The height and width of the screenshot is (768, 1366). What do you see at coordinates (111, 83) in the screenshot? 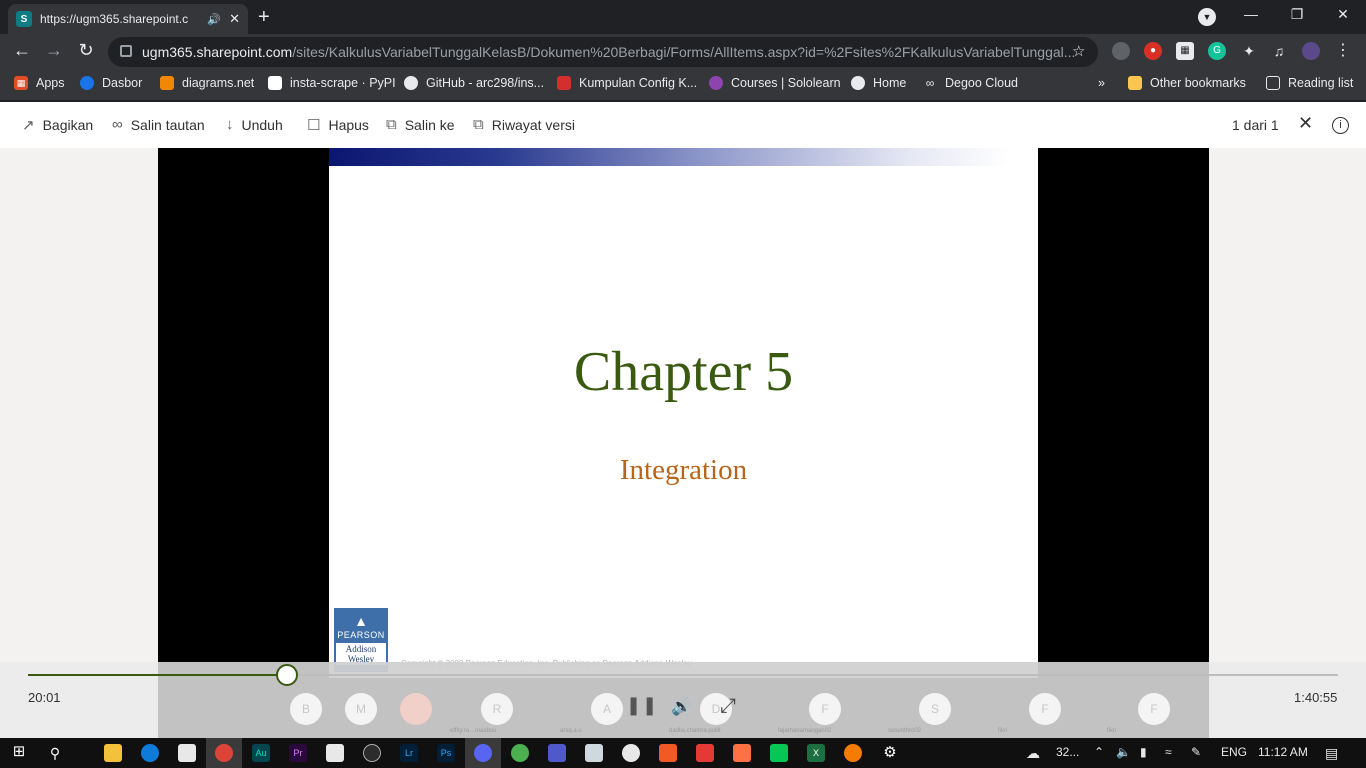
I see `bookmark-dasbor: Dasbor` at bounding box center [111, 83].